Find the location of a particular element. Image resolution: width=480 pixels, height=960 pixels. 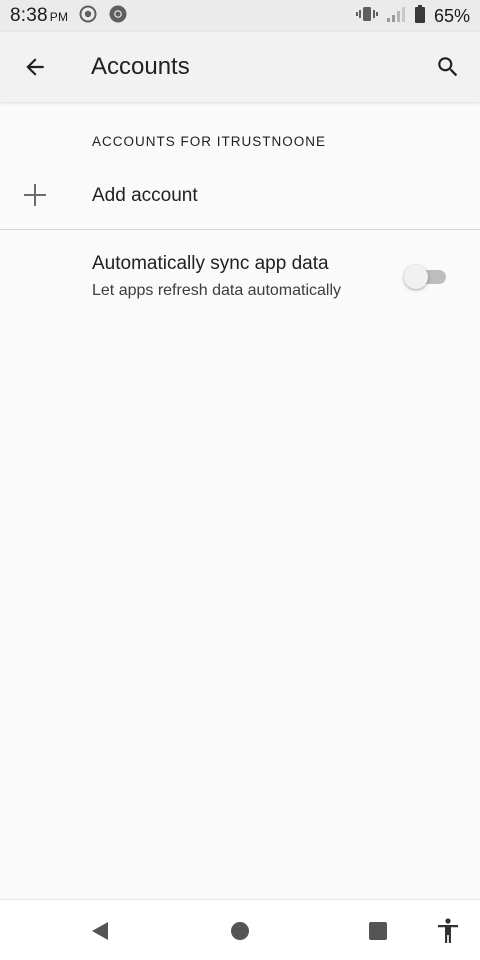

status-right: 65% is located at coordinates (412, 16).